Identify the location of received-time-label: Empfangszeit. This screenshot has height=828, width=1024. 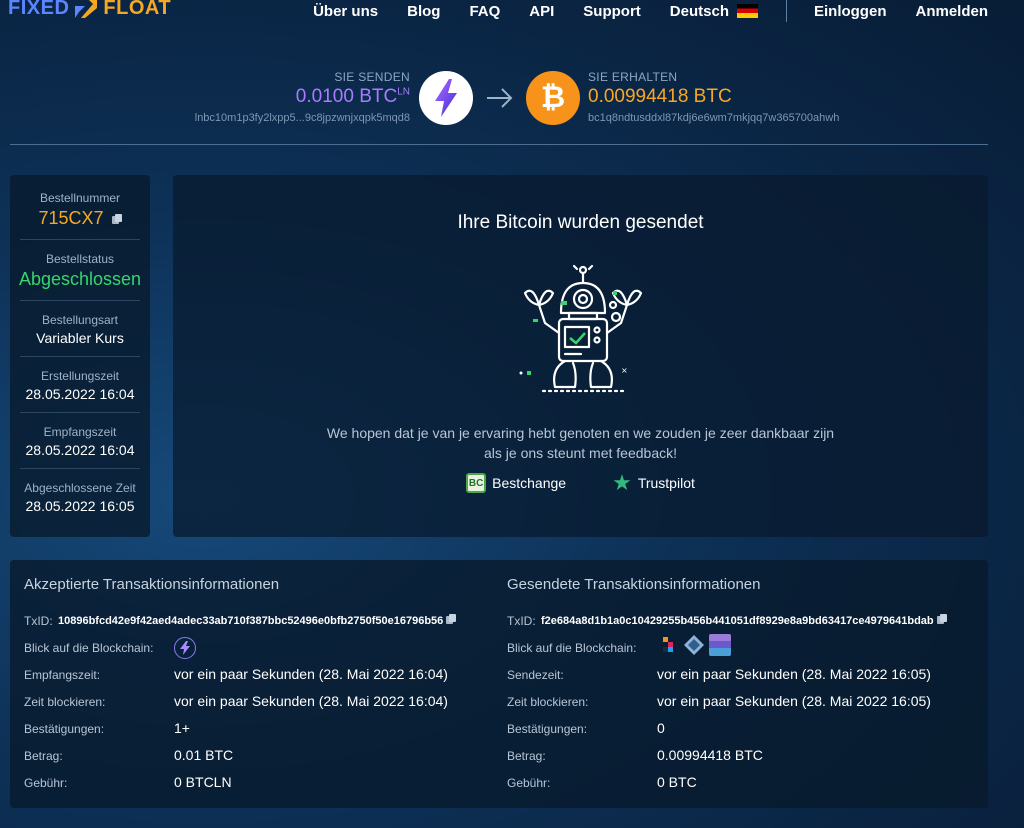
(80, 432).